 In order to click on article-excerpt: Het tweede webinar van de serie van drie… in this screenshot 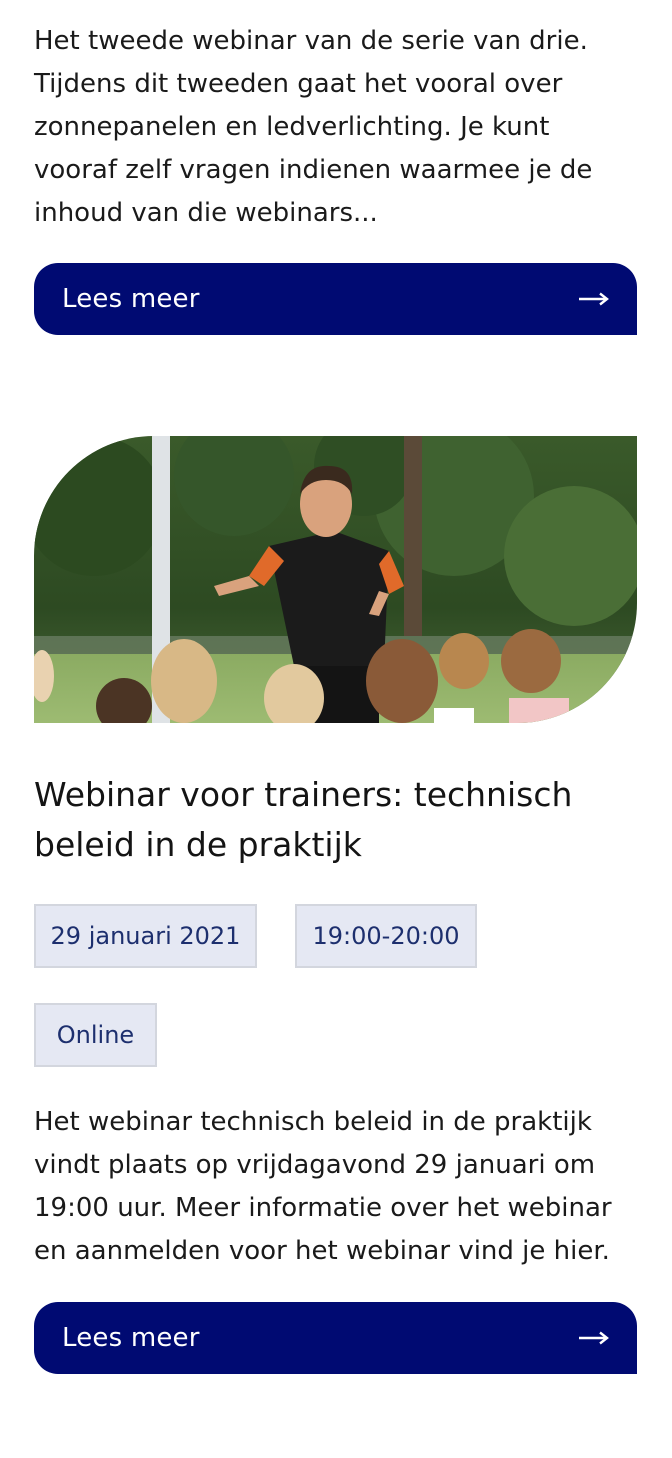, I will do `click(313, 127)`.